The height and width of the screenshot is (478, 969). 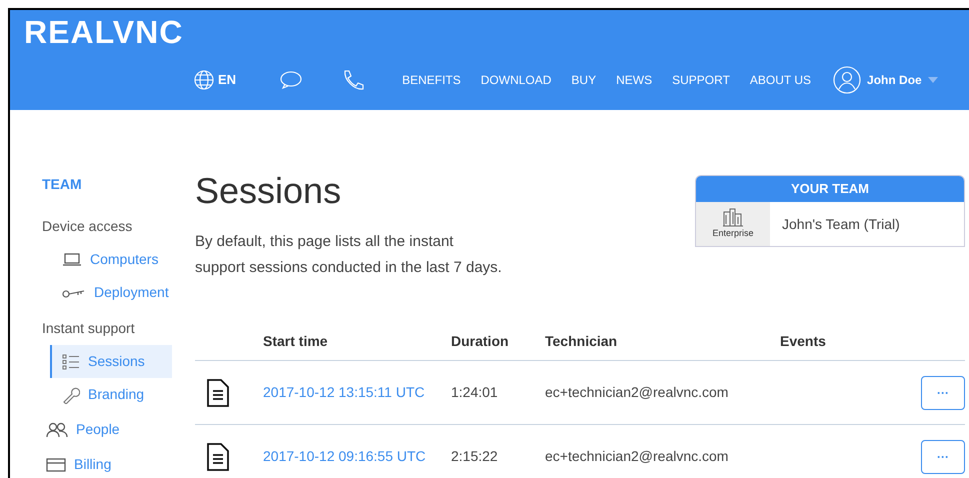 I want to click on column-header: Start time, so click(x=296, y=341).